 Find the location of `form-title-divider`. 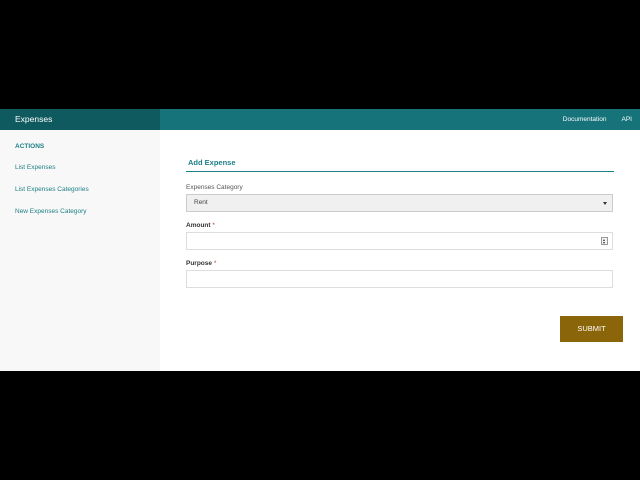

form-title-divider is located at coordinates (400, 171).